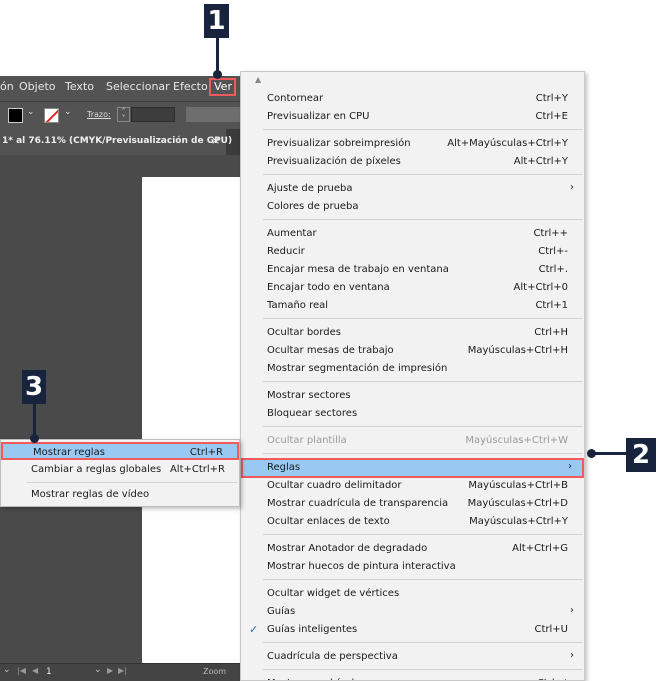 This screenshot has height=681, width=660. Describe the element at coordinates (69, 452) in the screenshot. I see `submenu-item-label: Mostrar reglas` at that location.